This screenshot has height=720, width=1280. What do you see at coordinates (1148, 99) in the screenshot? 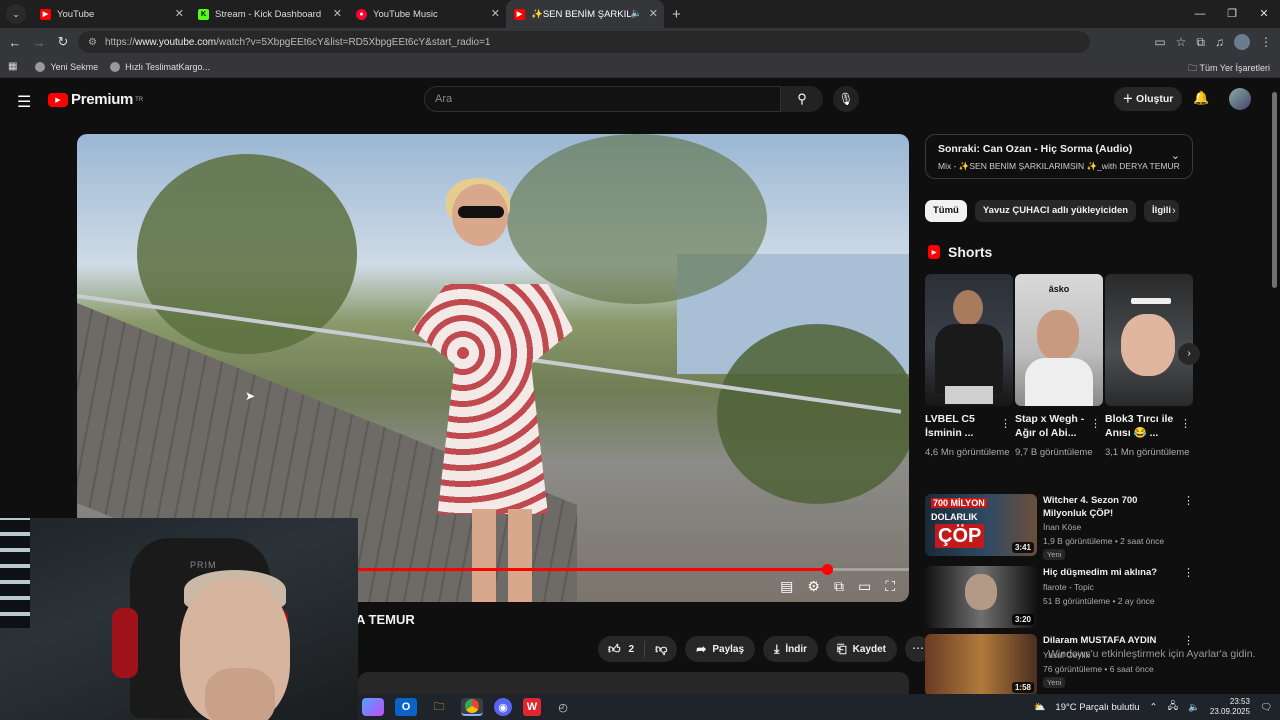
I see `create-button: ＋ Oluştur` at bounding box center [1148, 99].